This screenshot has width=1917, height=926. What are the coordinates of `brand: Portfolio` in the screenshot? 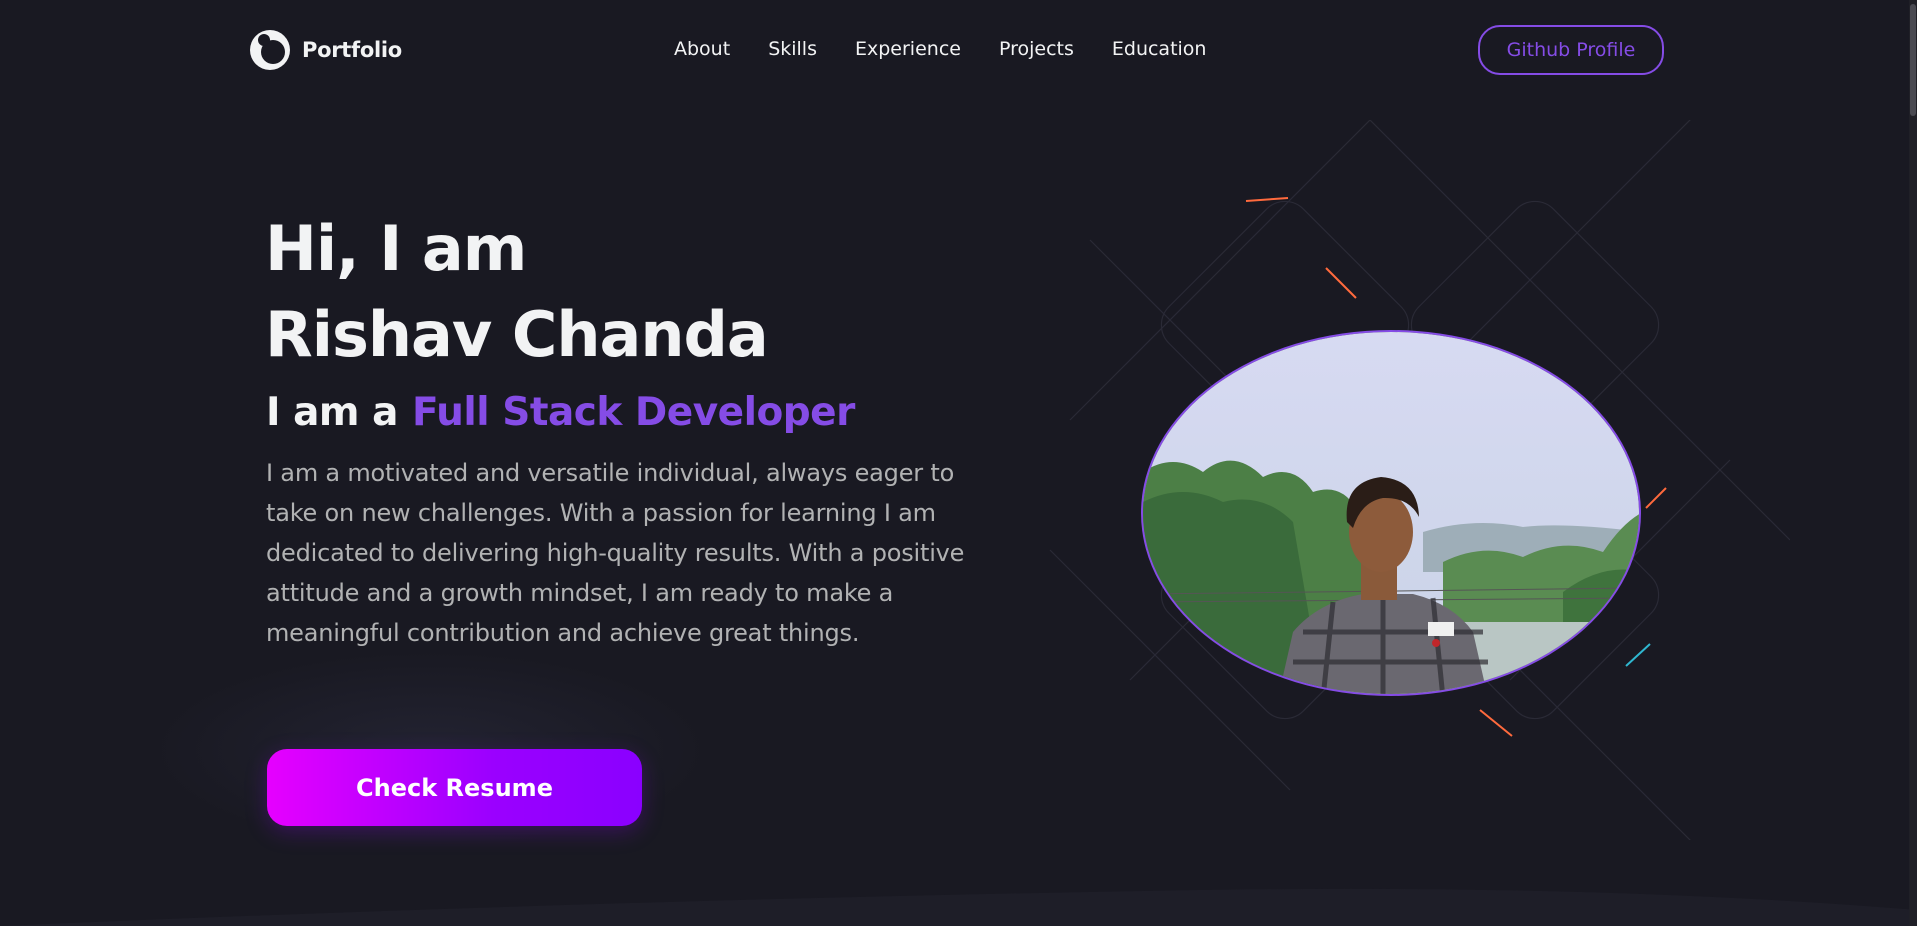 It's located at (325, 50).